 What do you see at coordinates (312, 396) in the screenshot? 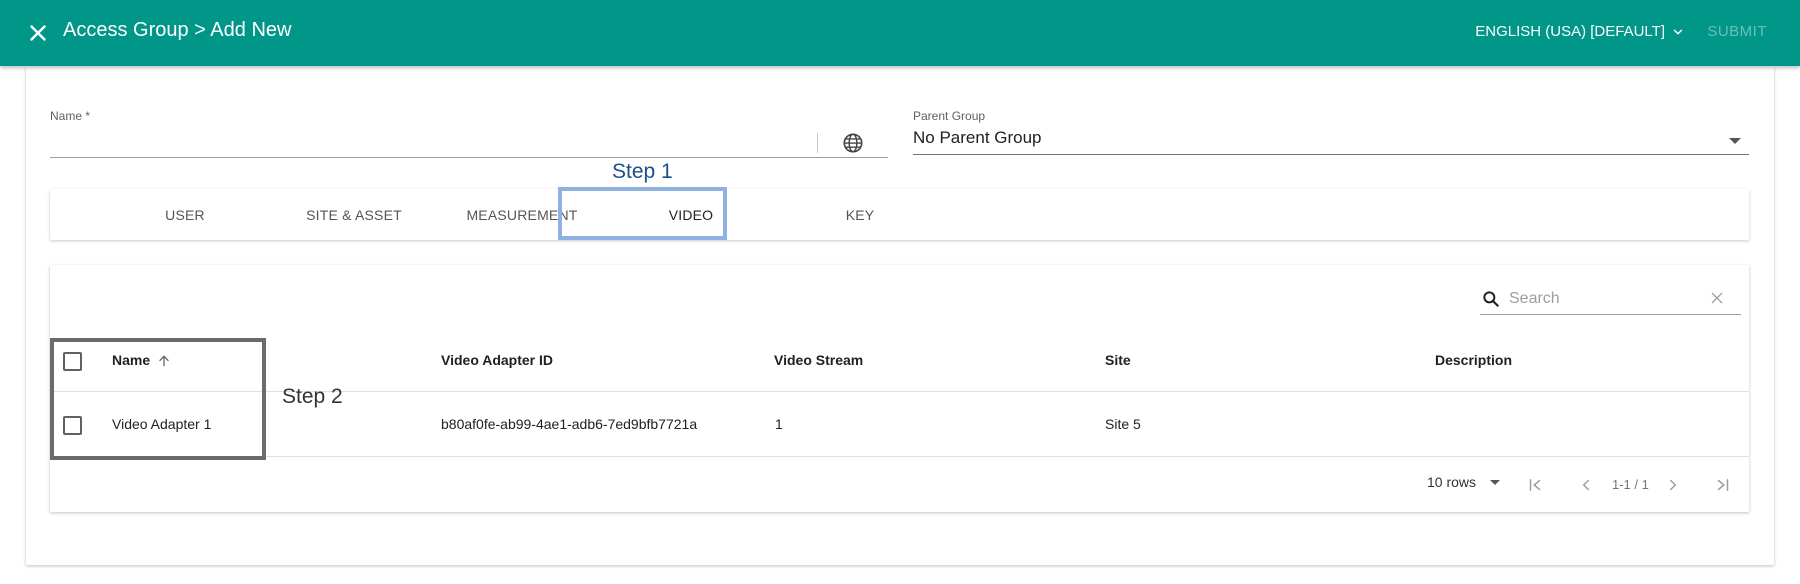
I see `step2-annotation: Step 2` at bounding box center [312, 396].